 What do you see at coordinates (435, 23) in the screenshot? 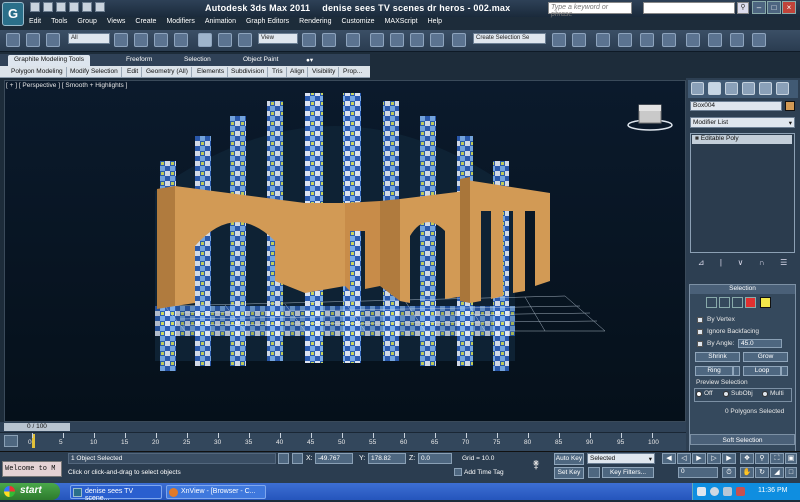
I see `menu-help: Help` at bounding box center [435, 23].